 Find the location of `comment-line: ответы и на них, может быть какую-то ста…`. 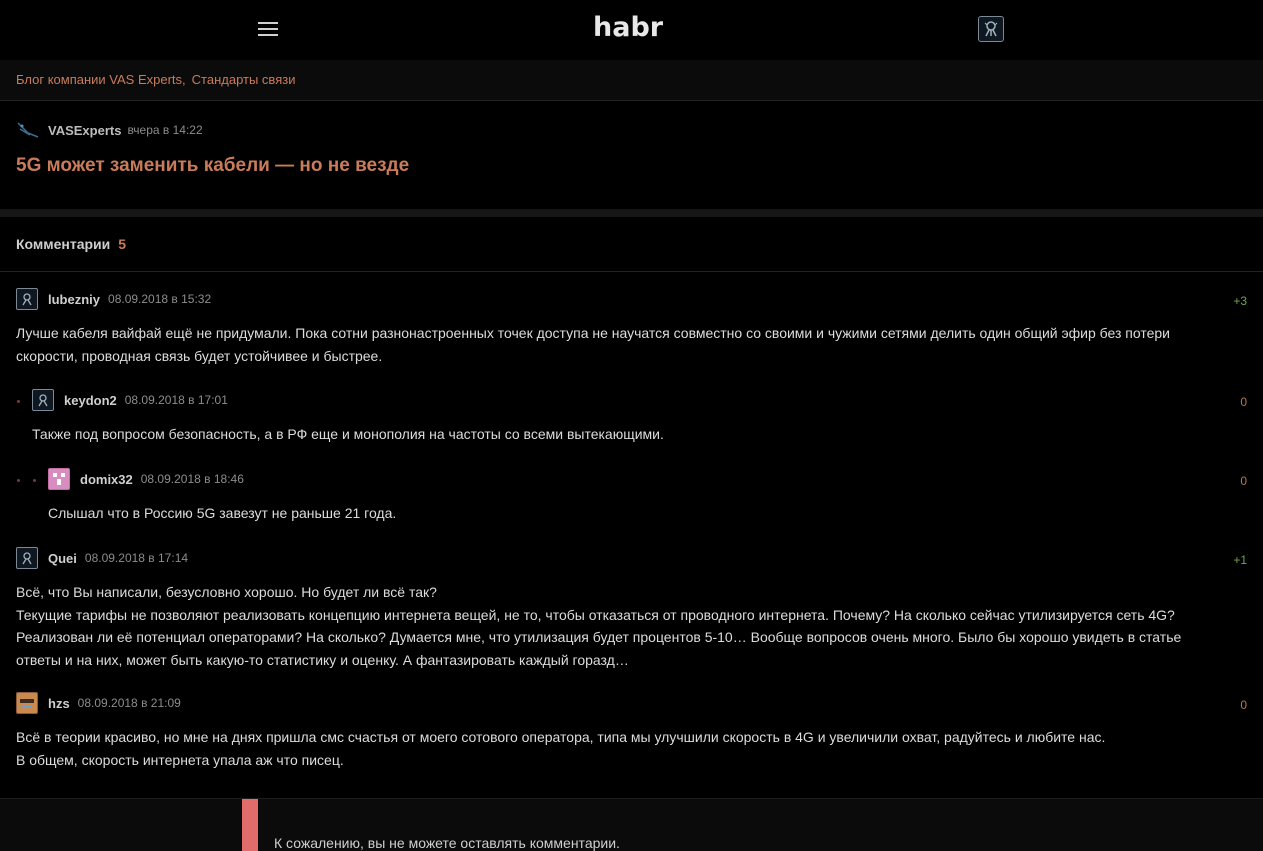

comment-line: ответы и на них, может быть какую-то ста… is located at coordinates (322, 659).